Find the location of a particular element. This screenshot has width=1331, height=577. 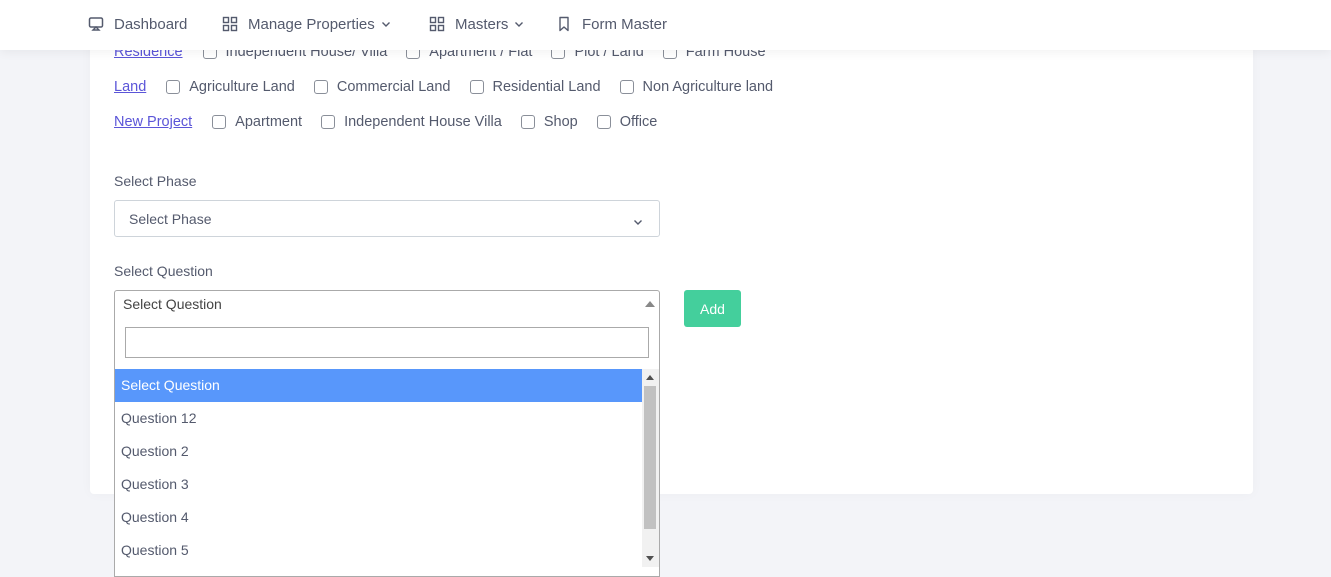

checkbox-option: Apartment is located at coordinates (257, 122).